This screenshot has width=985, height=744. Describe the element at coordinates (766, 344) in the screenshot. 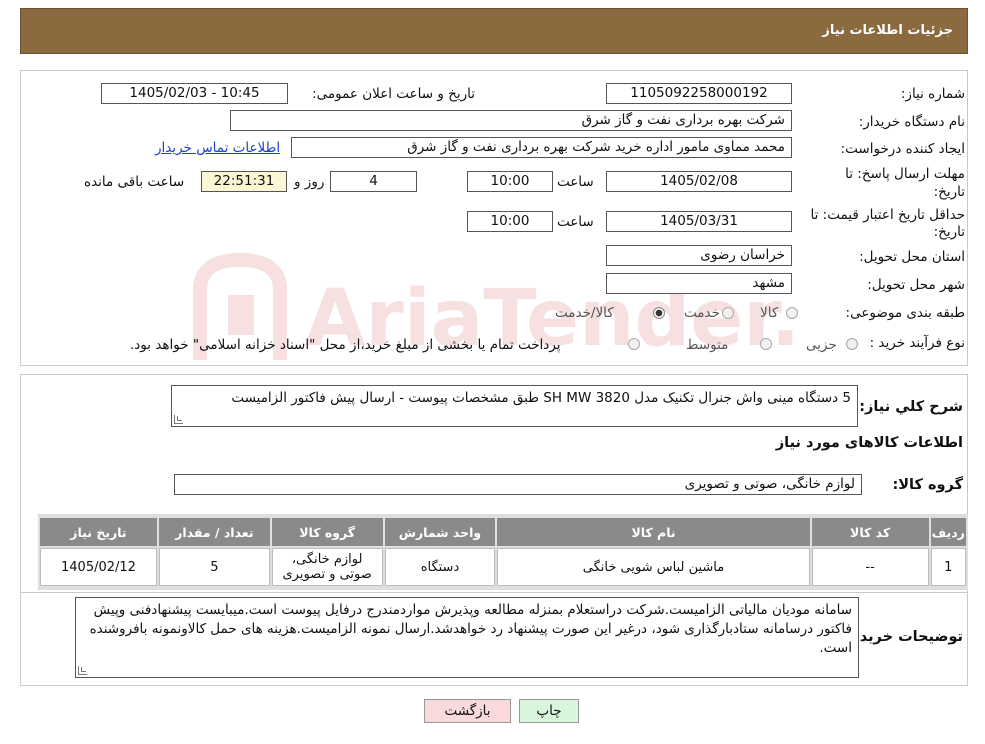

I see `process-radio-medium` at that location.